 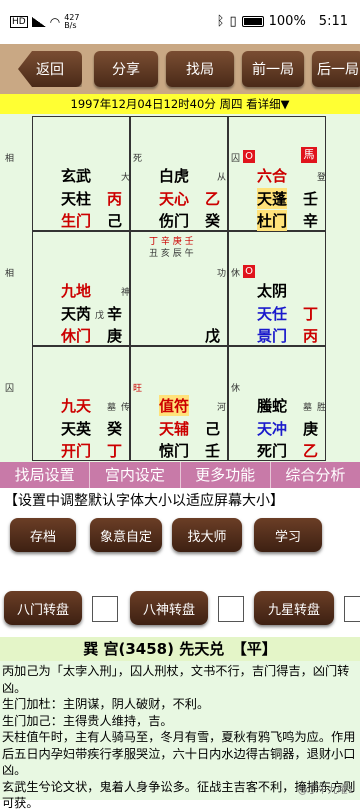 I want to click on god-label: 玄武, so click(x=76, y=176).